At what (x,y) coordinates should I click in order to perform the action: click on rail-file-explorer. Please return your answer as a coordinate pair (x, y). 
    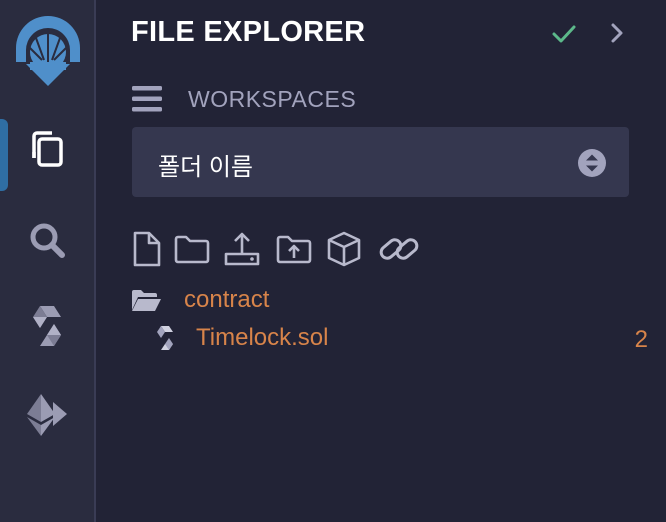
    Looking at the image, I should click on (47, 154).